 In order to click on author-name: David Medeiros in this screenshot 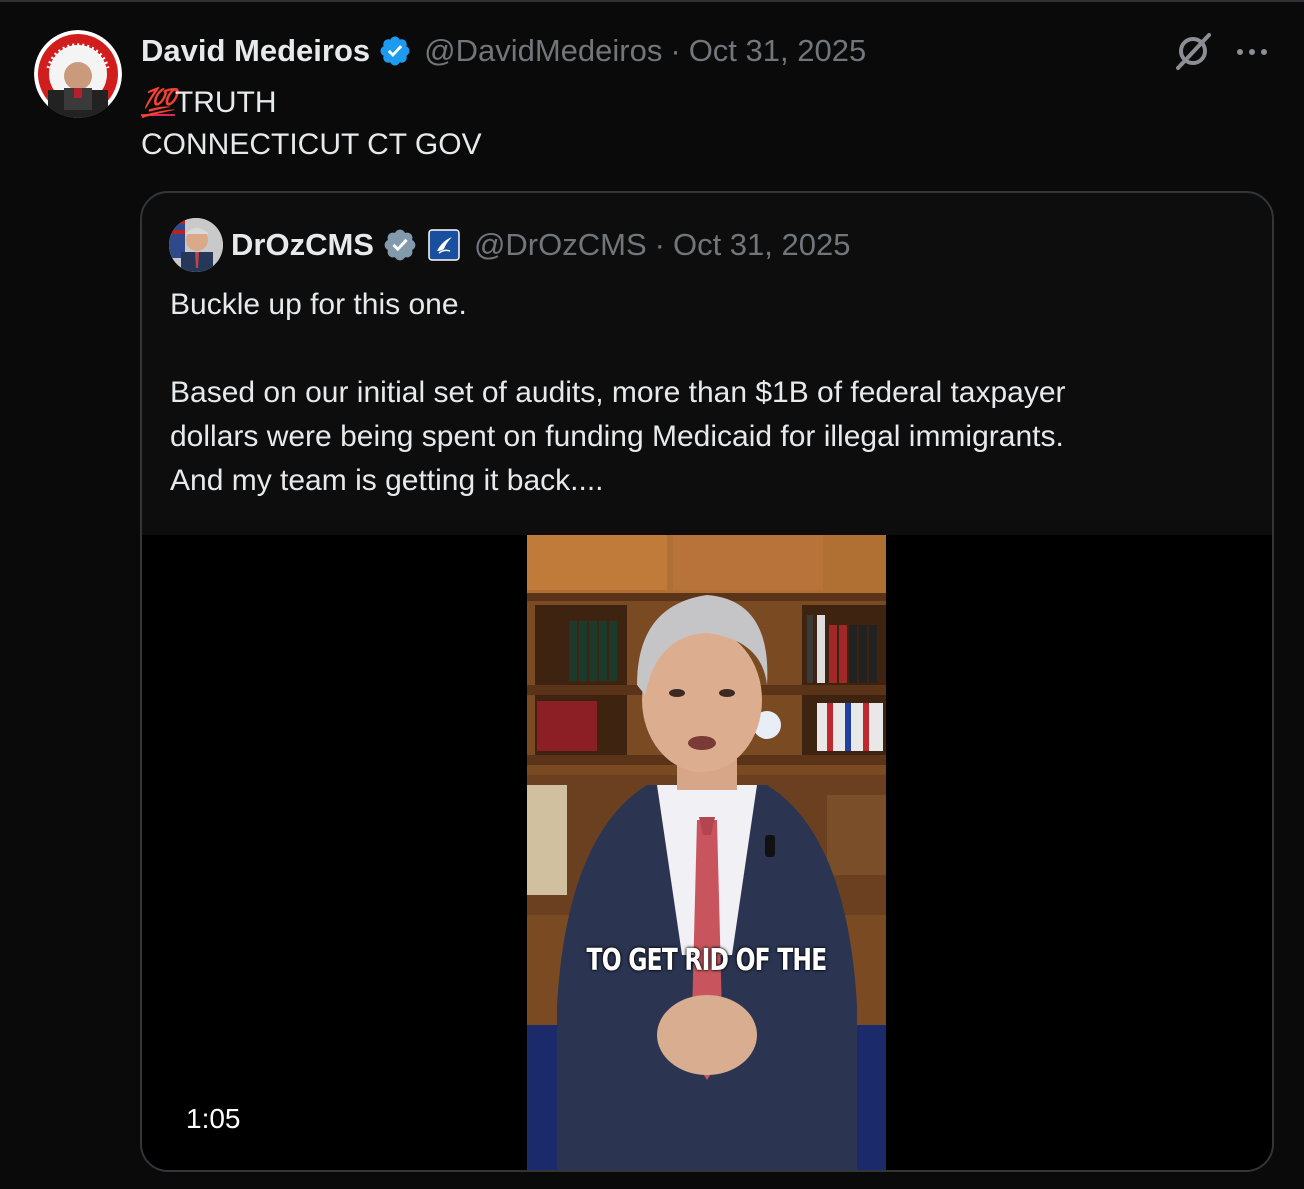, I will do `click(255, 51)`.